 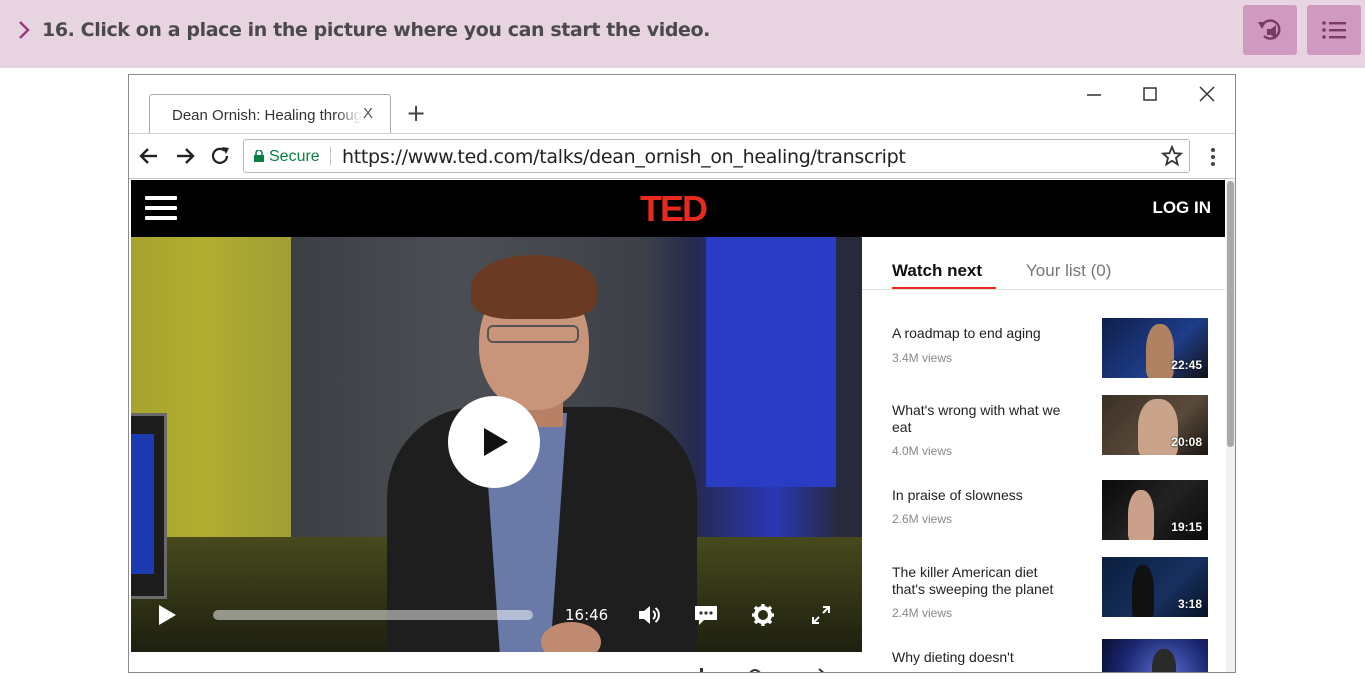 I want to click on secure-label: Secure, so click(x=294, y=156).